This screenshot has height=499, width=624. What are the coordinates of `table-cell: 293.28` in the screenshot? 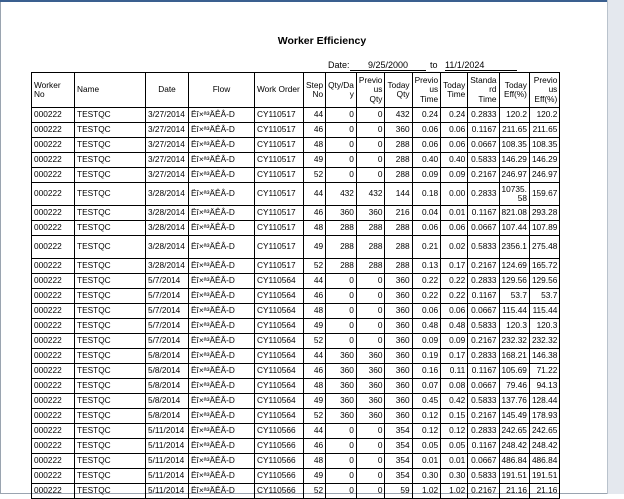 It's located at (544, 213).